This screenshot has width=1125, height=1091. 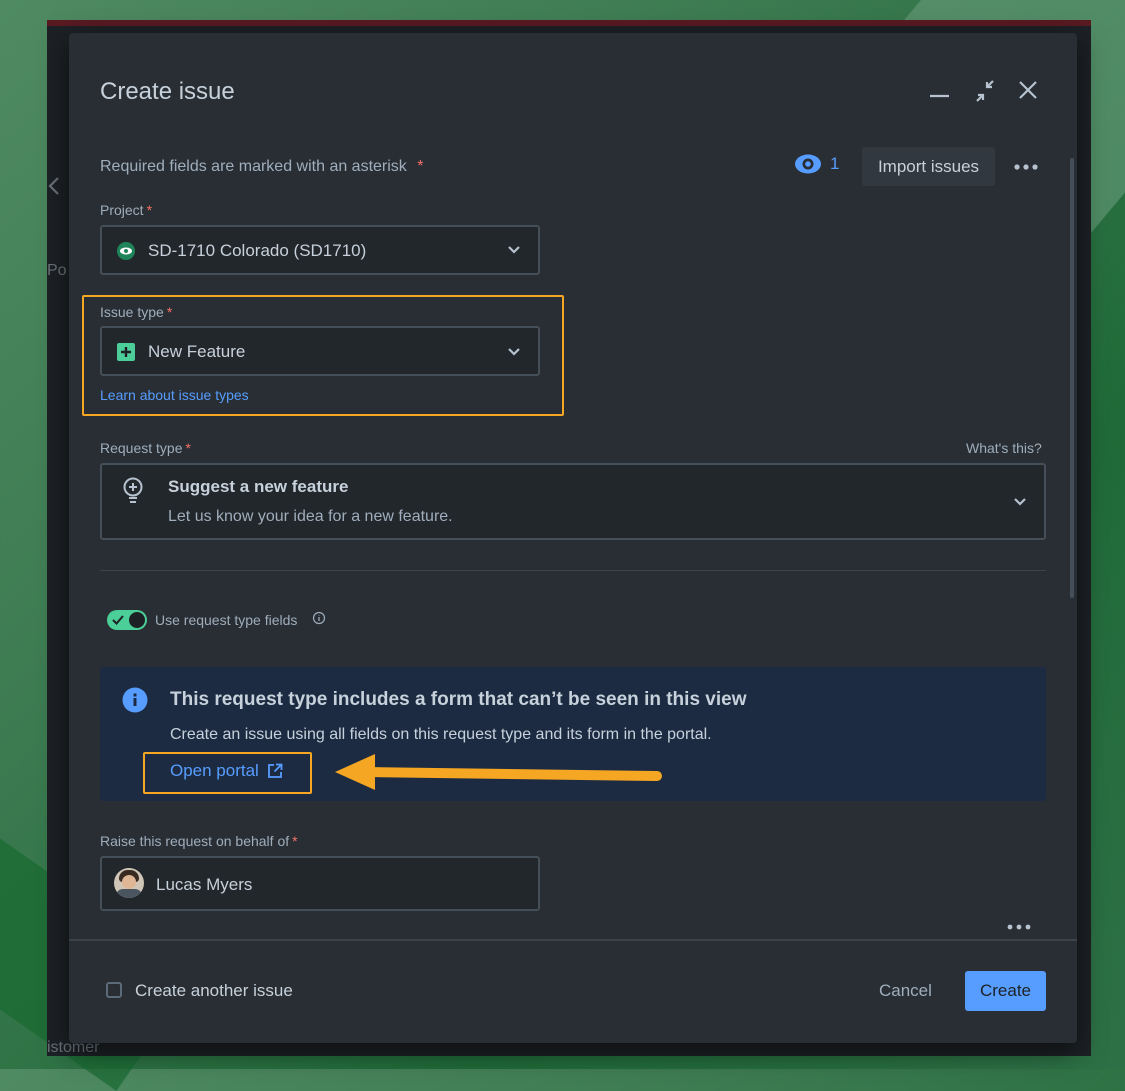 I want to click on footer-divider, so click(x=573, y=940).